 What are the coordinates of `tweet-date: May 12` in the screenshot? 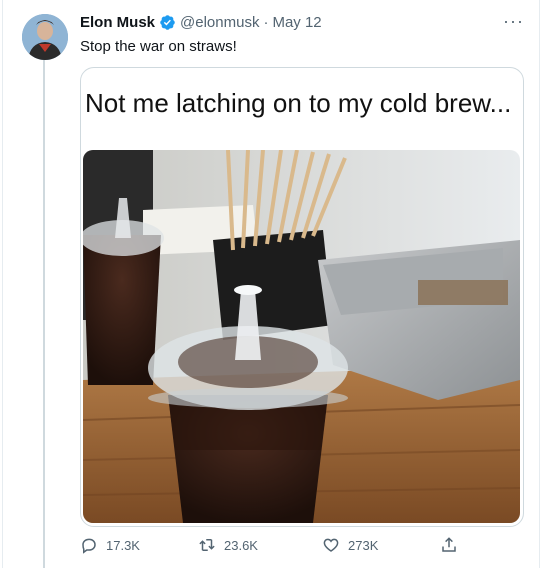 It's located at (296, 22).